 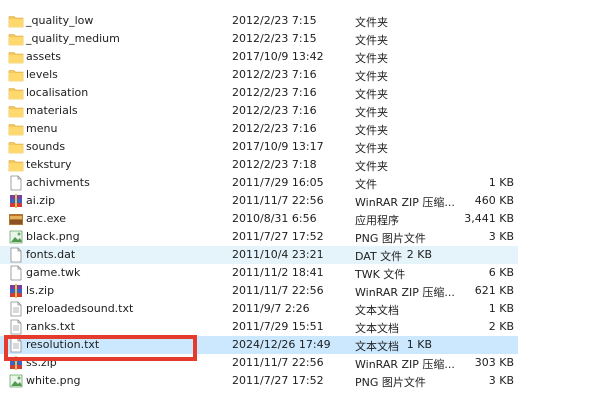 I want to click on file-name: white.png, so click(x=53, y=380).